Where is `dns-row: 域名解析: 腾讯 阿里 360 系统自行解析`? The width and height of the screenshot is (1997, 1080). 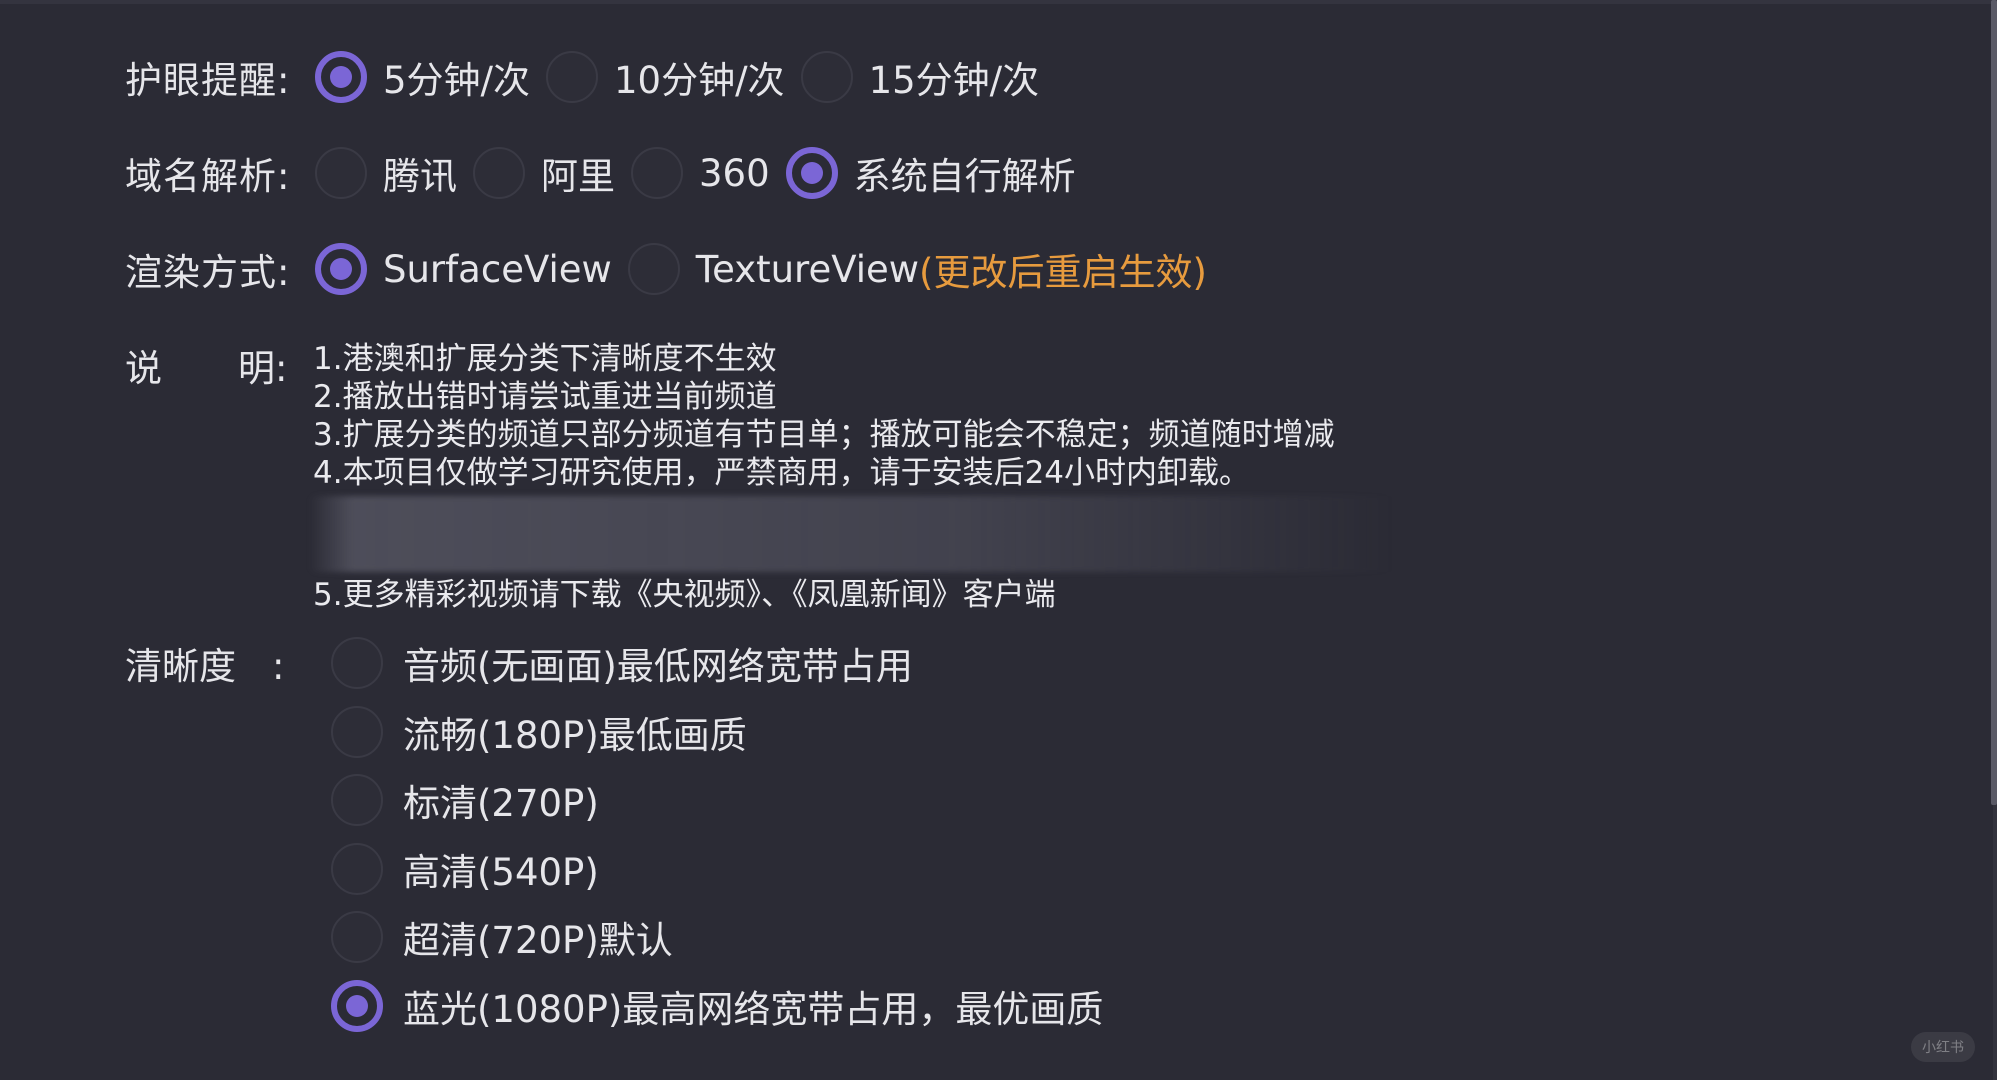 dns-row: 域名解析: 腾讯 阿里 360 系统自行解析 is located at coordinates (608, 173).